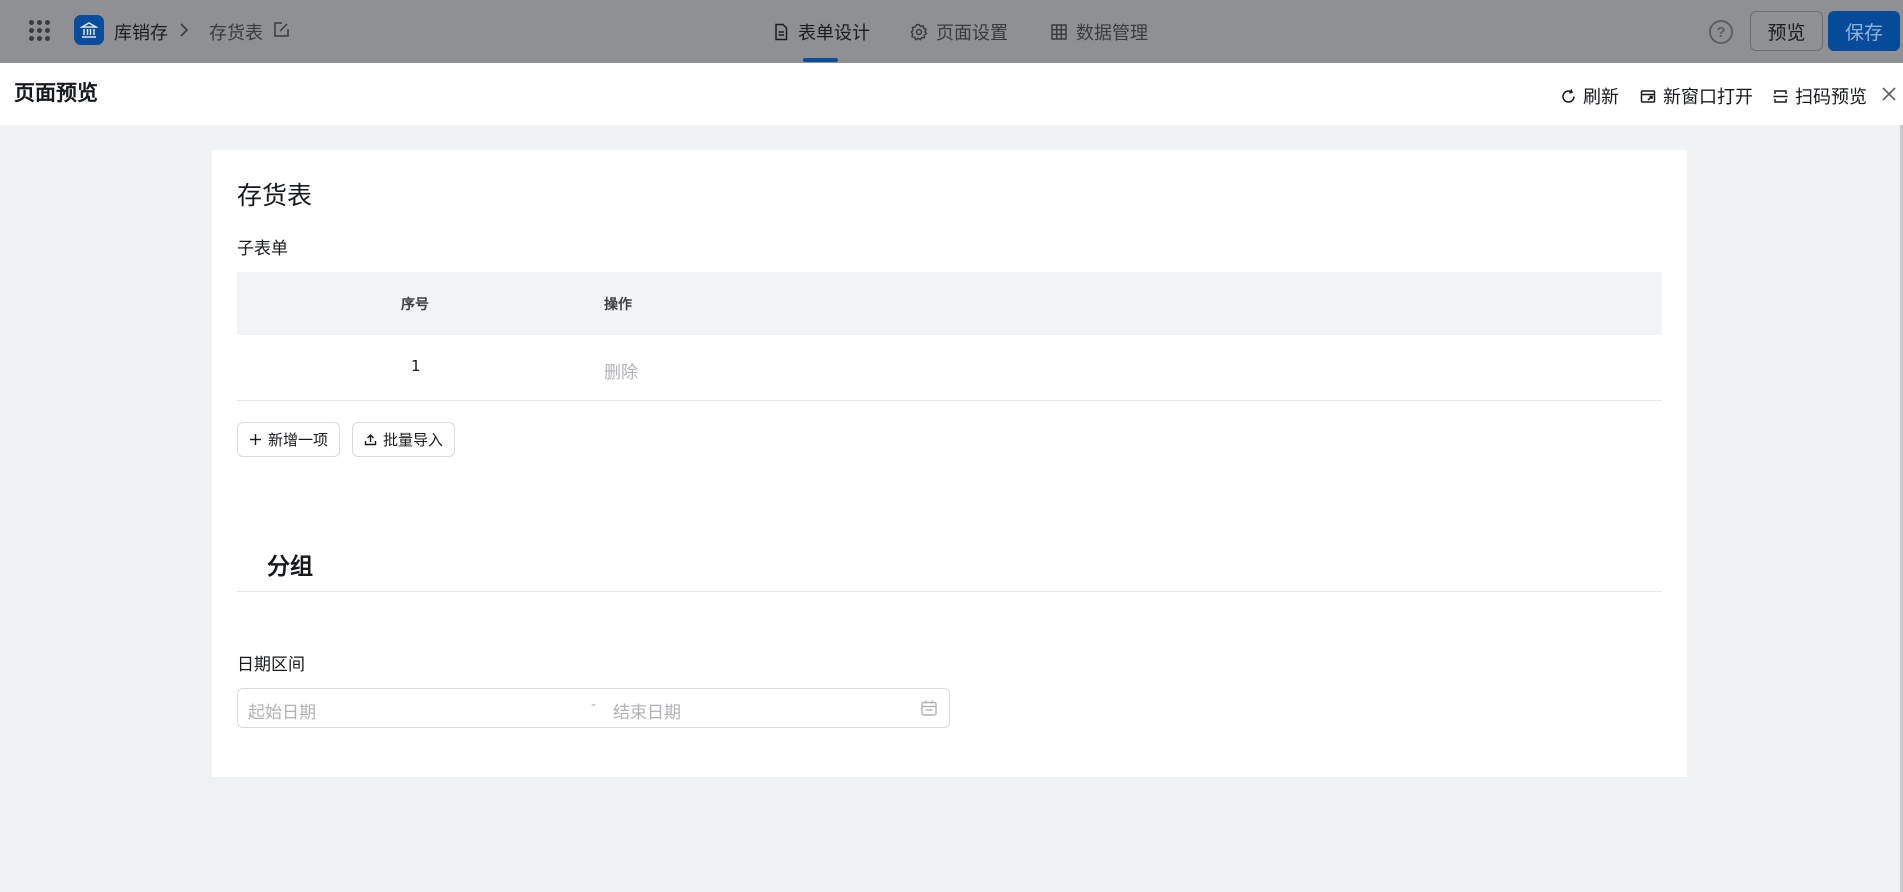 This screenshot has width=1903, height=892. Describe the element at coordinates (56, 93) in the screenshot. I see `drawer-title: 页面预览` at that location.